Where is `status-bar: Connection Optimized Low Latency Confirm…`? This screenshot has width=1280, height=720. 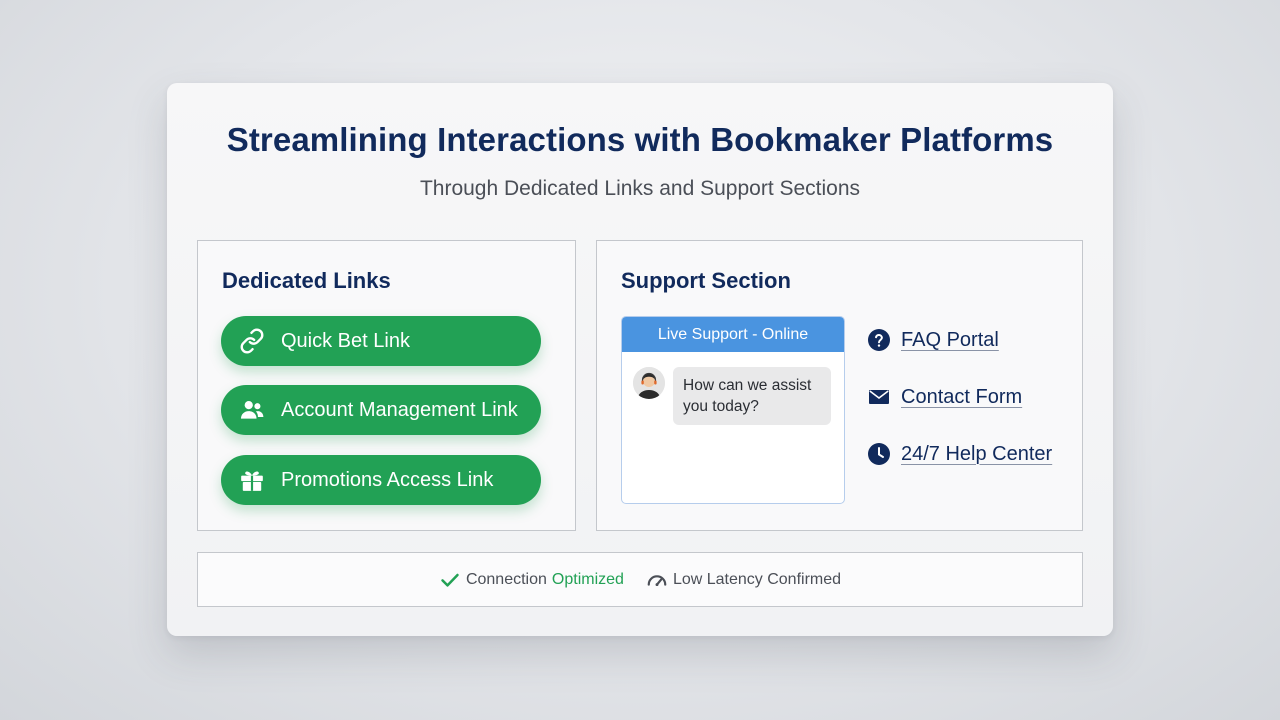
status-bar: Connection Optimized Low Latency Confirm… is located at coordinates (640, 579).